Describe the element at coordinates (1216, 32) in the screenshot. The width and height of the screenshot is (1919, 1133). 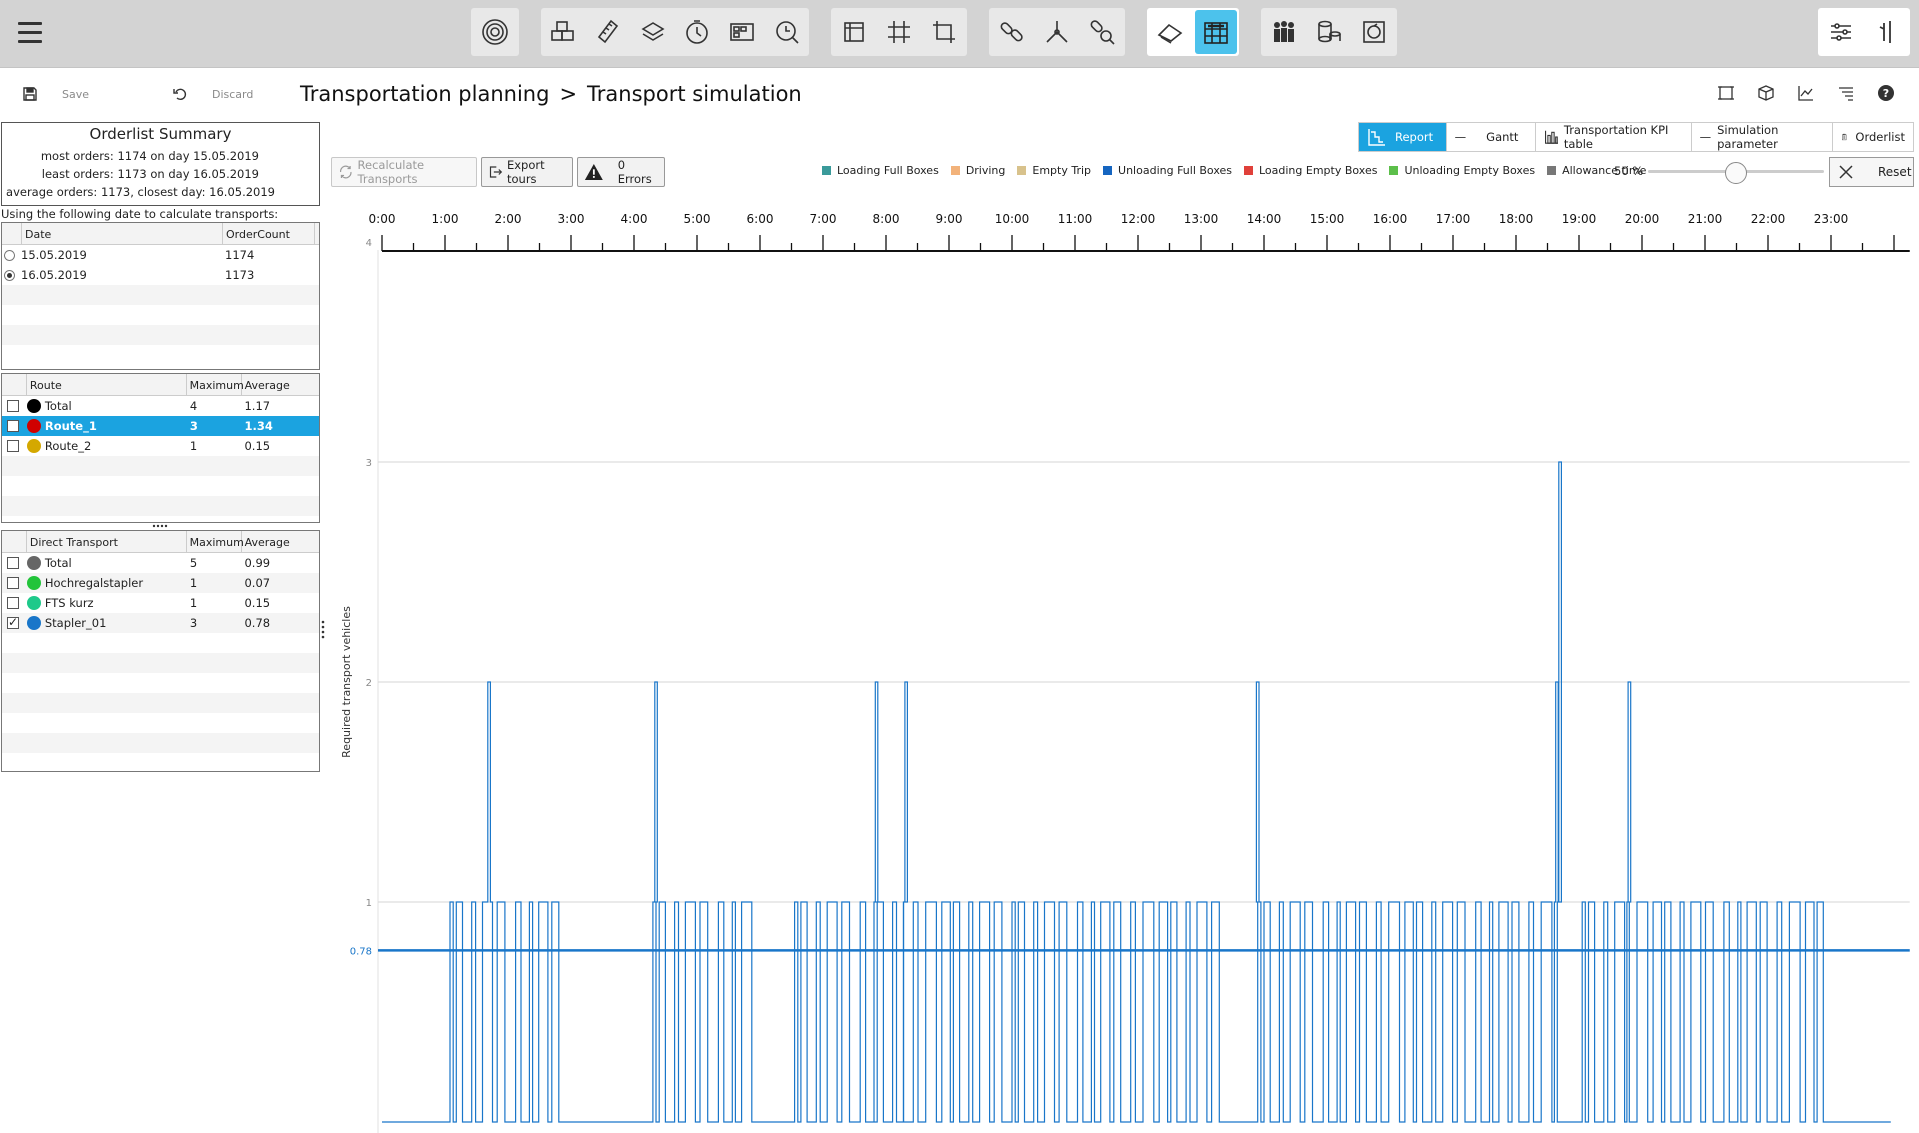
I see `transport-simulation-icon` at that location.